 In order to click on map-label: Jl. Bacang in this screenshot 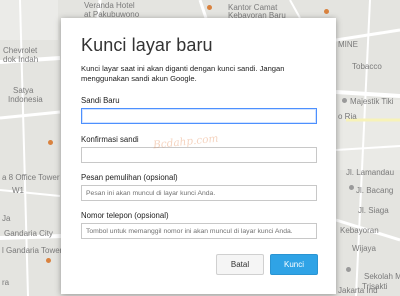, I will do `click(375, 190)`.